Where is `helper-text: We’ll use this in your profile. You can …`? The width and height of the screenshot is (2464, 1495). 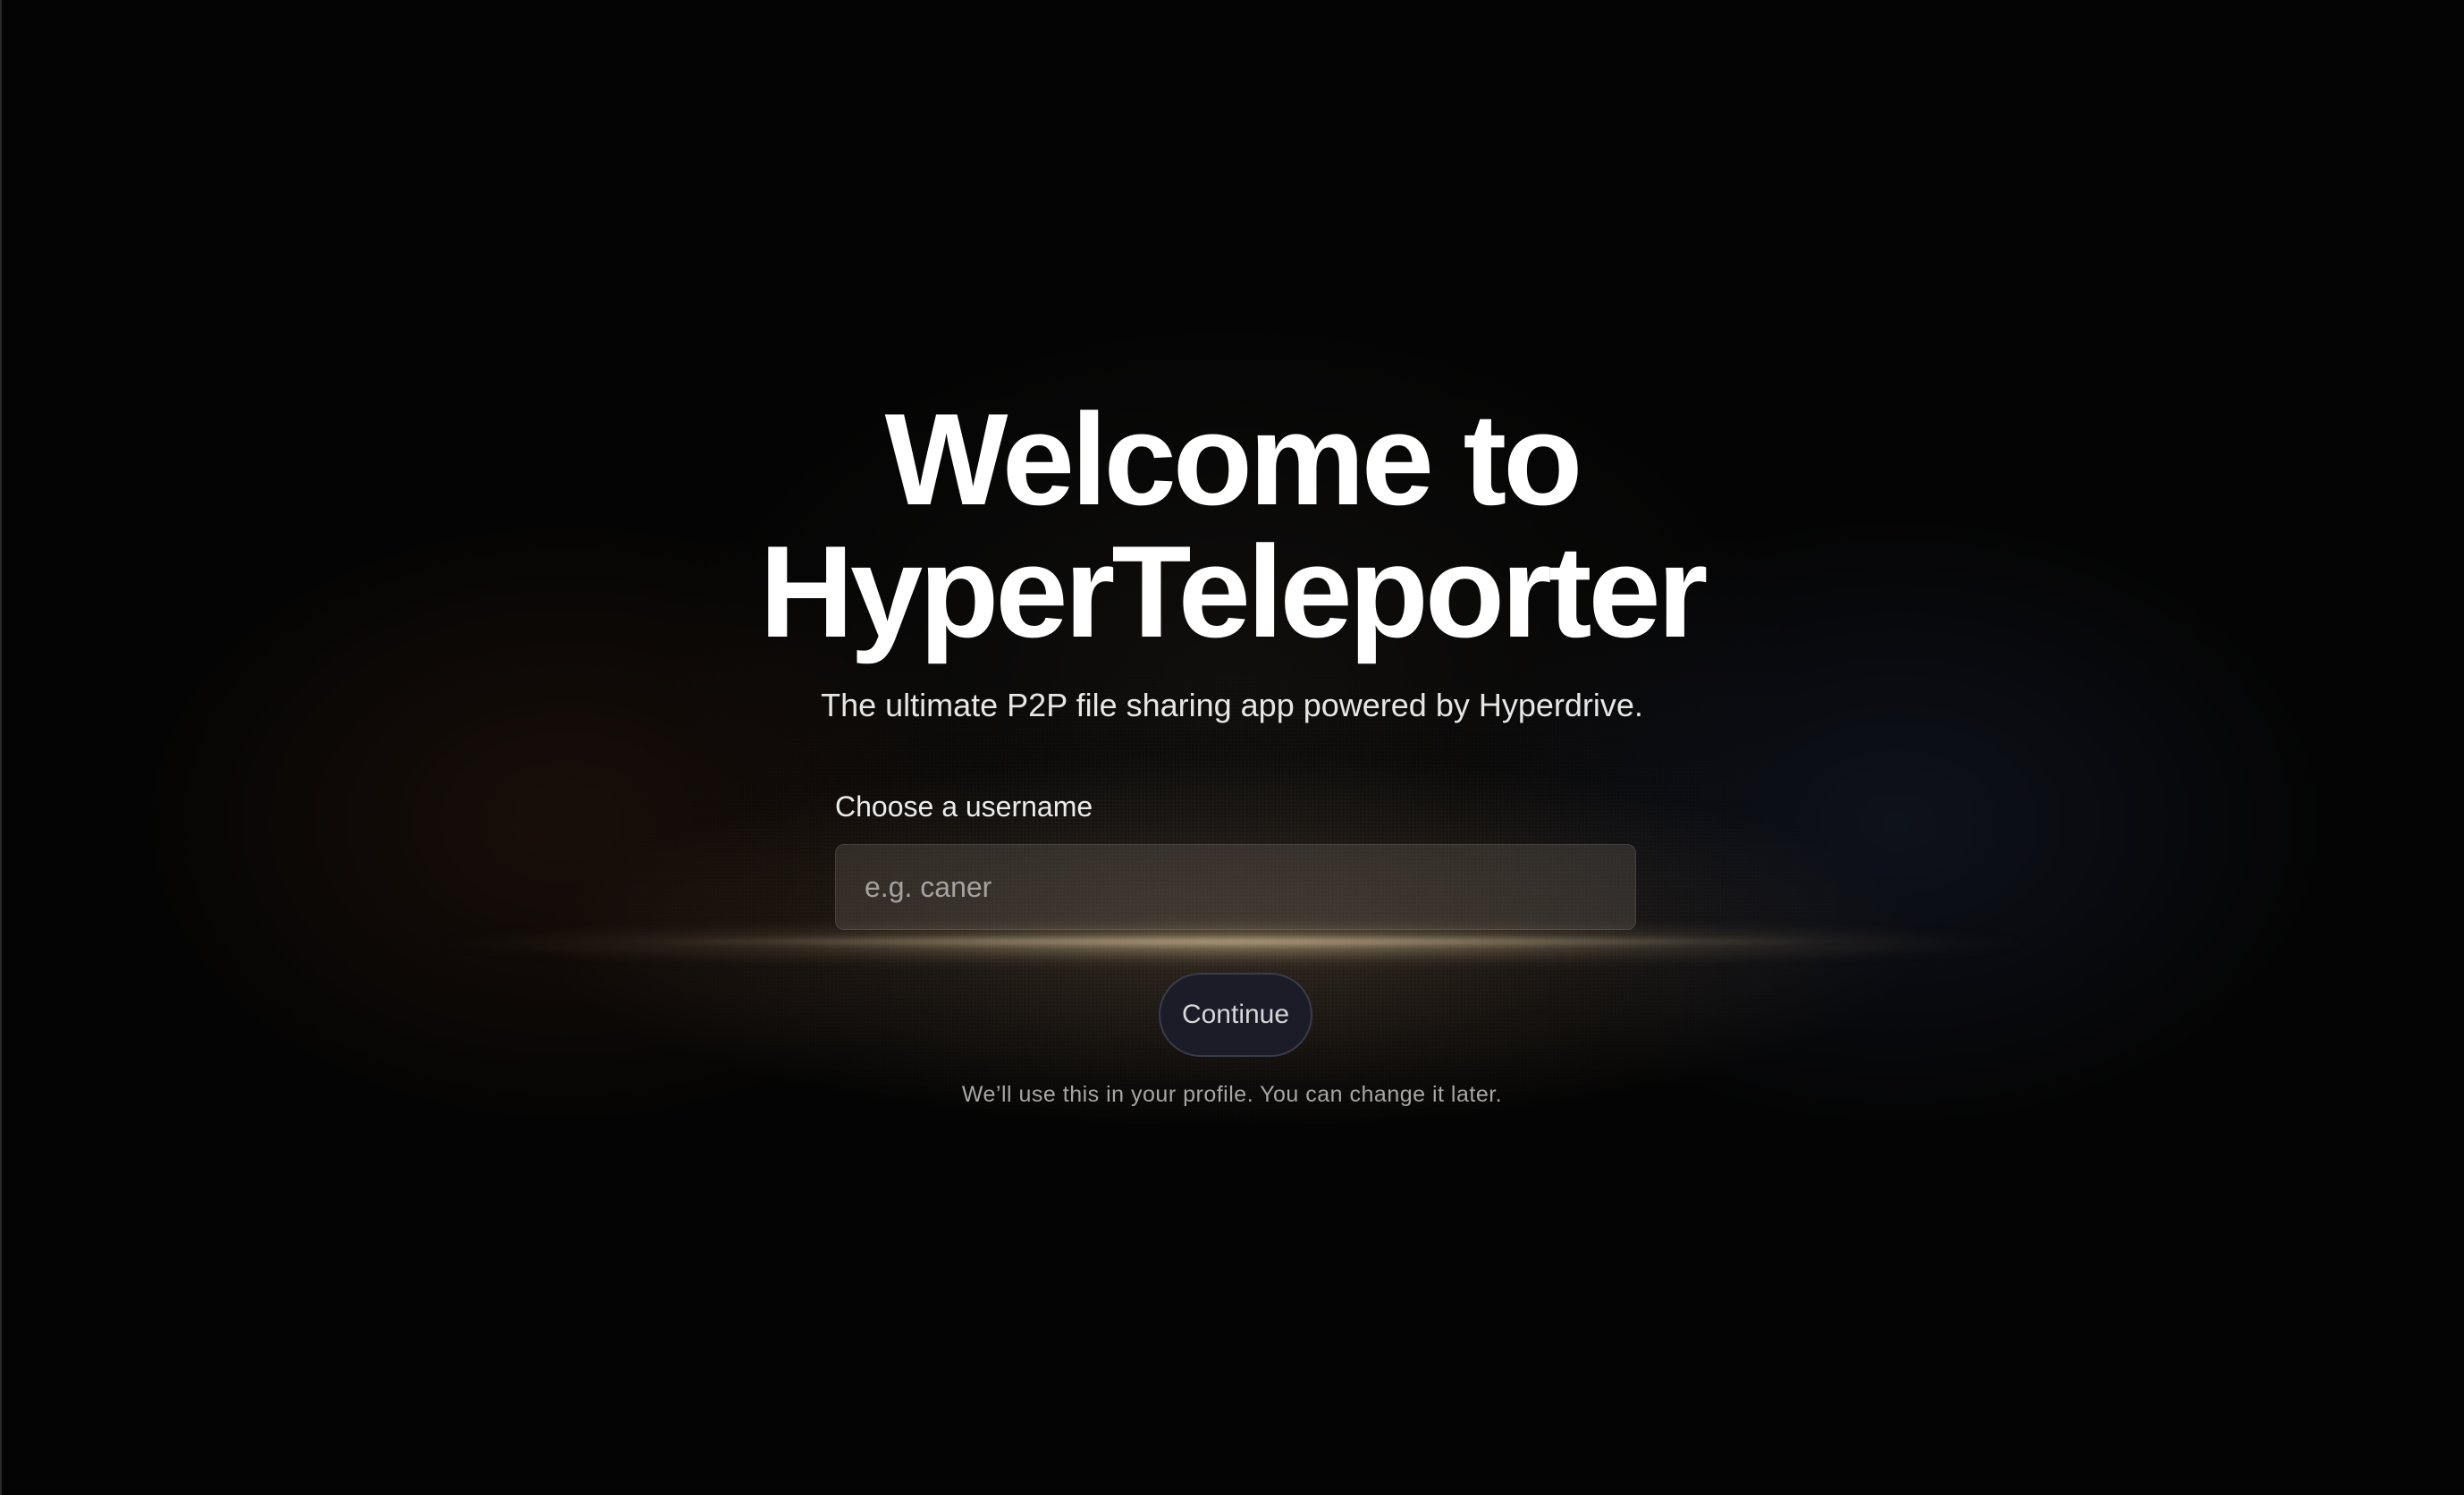
helper-text: We’ll use this in your profile. You can … is located at coordinates (1232, 1094).